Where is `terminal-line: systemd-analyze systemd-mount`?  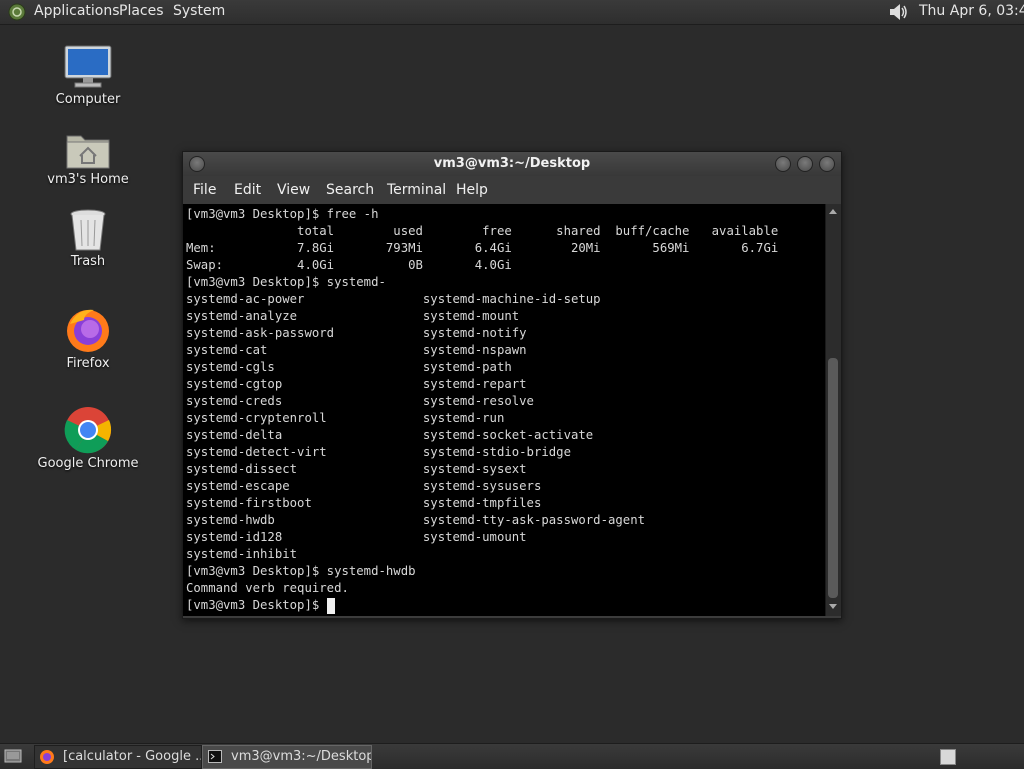 terminal-line: systemd-analyze systemd-mount is located at coordinates (353, 316).